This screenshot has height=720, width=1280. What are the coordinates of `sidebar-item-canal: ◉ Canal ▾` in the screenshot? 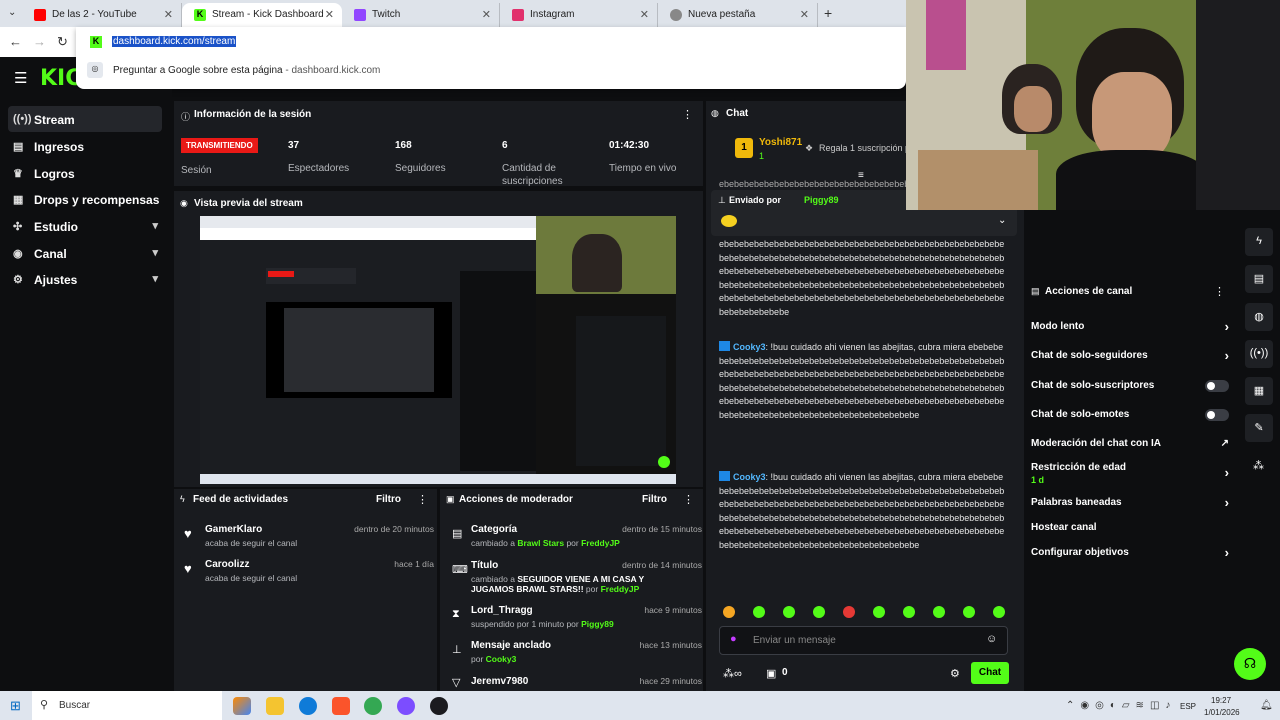 It's located at (85, 253).